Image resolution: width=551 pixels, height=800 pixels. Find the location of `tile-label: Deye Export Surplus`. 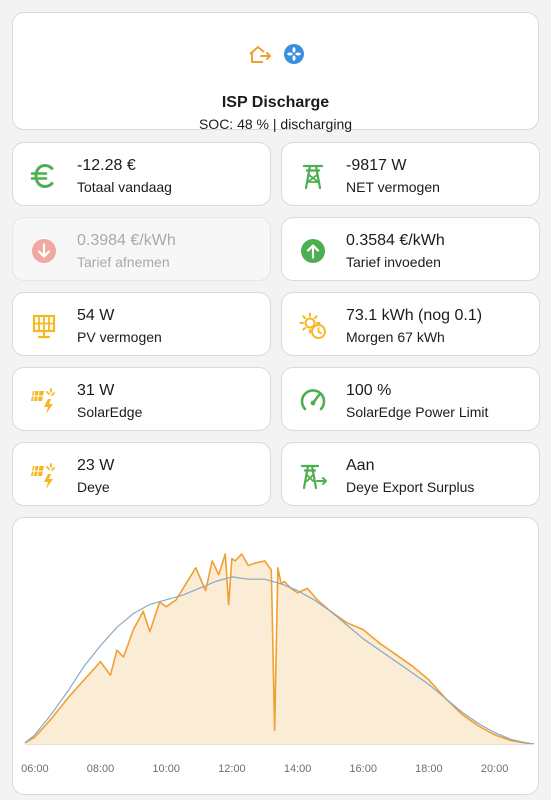

tile-label: Deye Export Surplus is located at coordinates (410, 487).